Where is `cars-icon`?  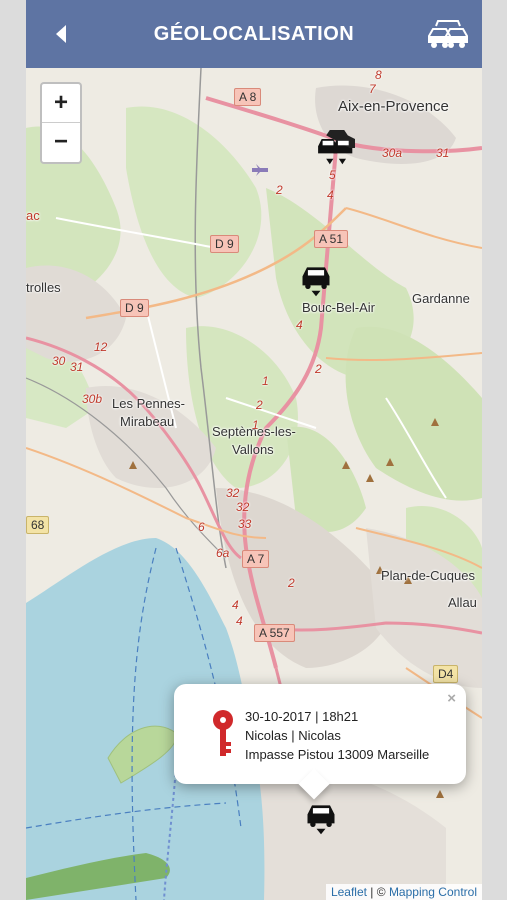 cars-icon is located at coordinates (448, 35).